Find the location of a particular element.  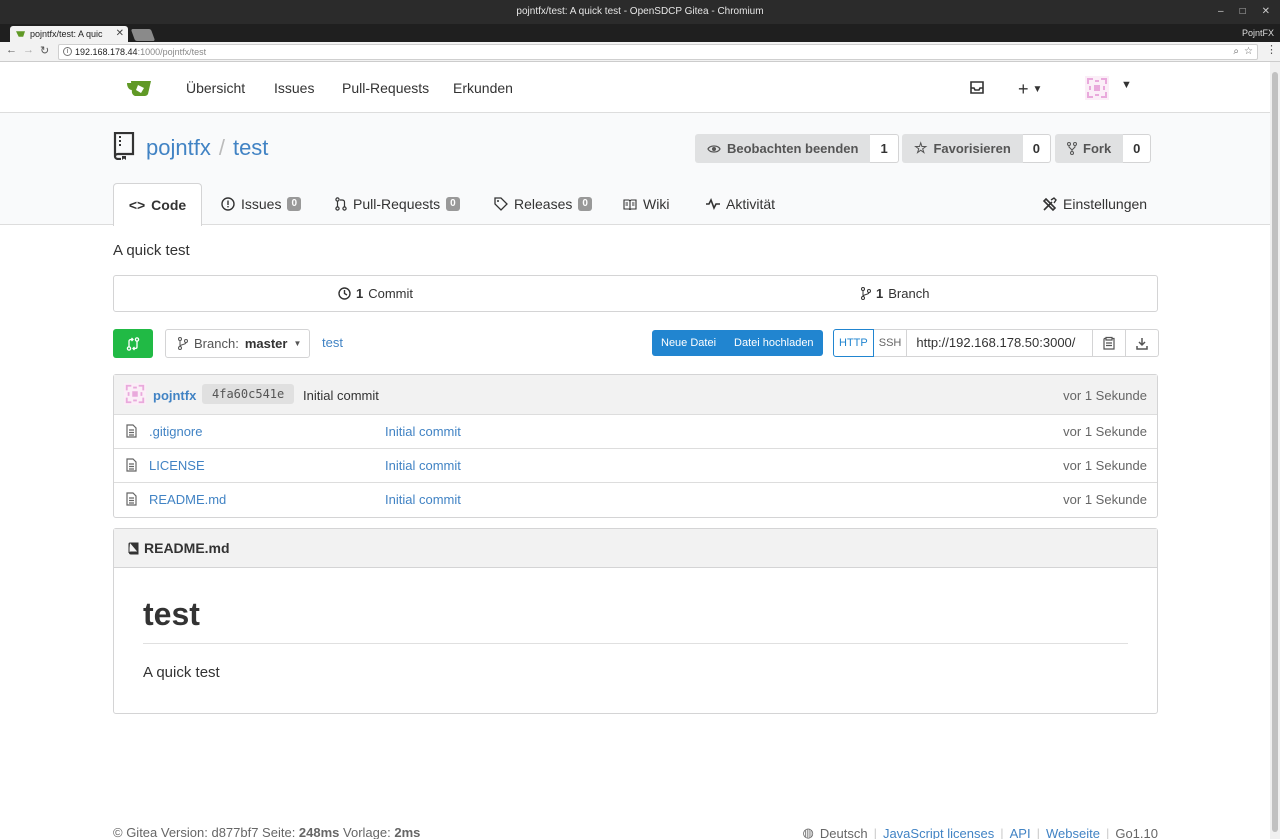

tab-activity: Aktivität is located at coordinates (740, 204).